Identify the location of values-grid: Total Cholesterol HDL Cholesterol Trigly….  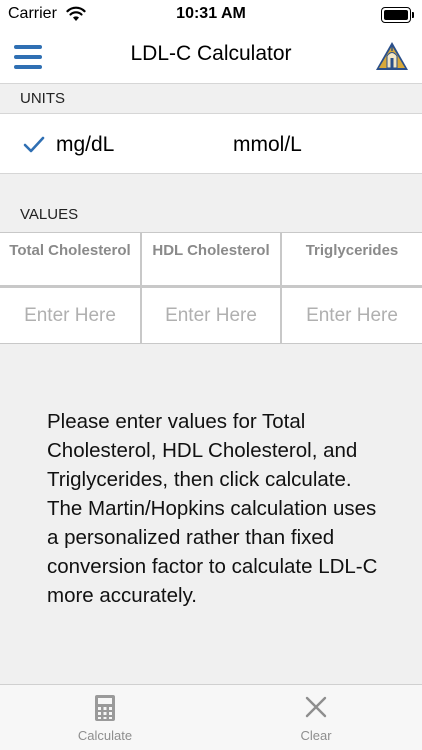
(211, 288).